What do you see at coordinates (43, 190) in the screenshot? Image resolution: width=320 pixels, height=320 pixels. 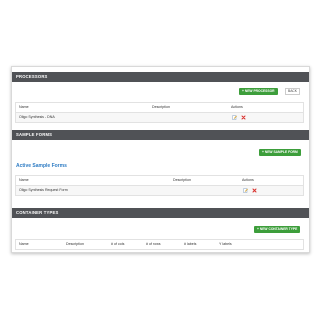 I see `sample-form-name: Oligo Synthesis Request Form` at bounding box center [43, 190].